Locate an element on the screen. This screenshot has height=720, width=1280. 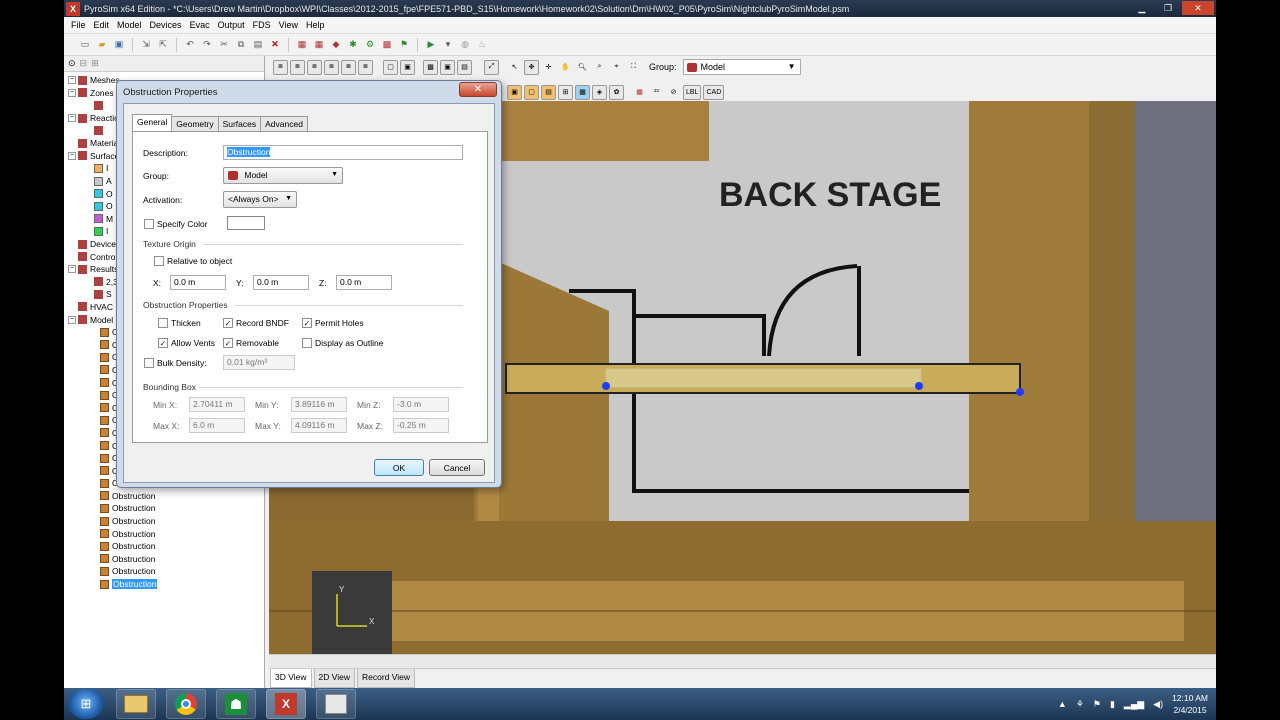
cad-button: CAD is located at coordinates (714, 92).